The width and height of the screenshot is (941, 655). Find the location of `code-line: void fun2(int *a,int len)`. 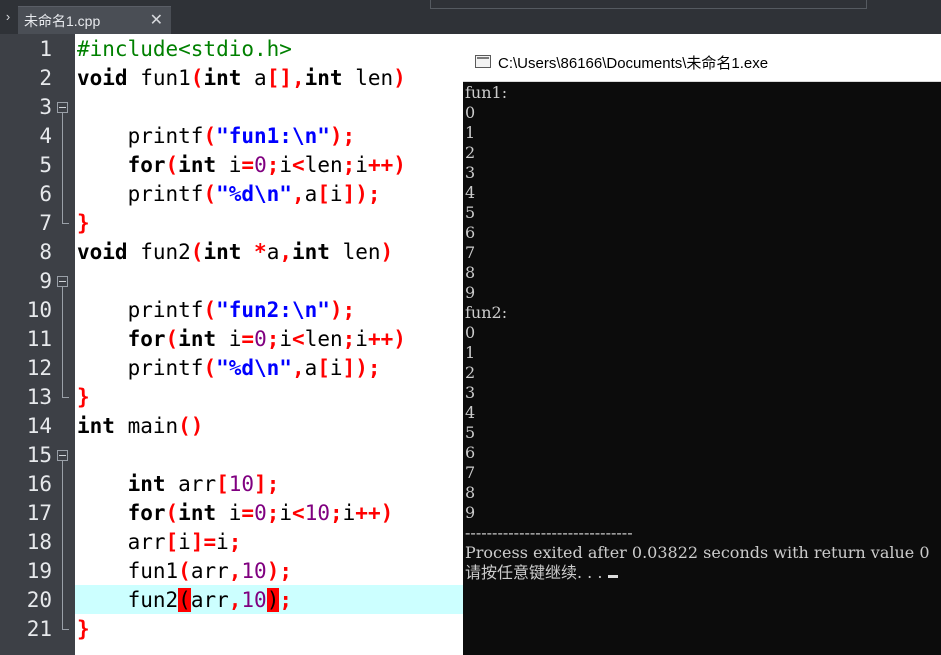

code-line: void fun2(int *a,int len) is located at coordinates (235, 252).